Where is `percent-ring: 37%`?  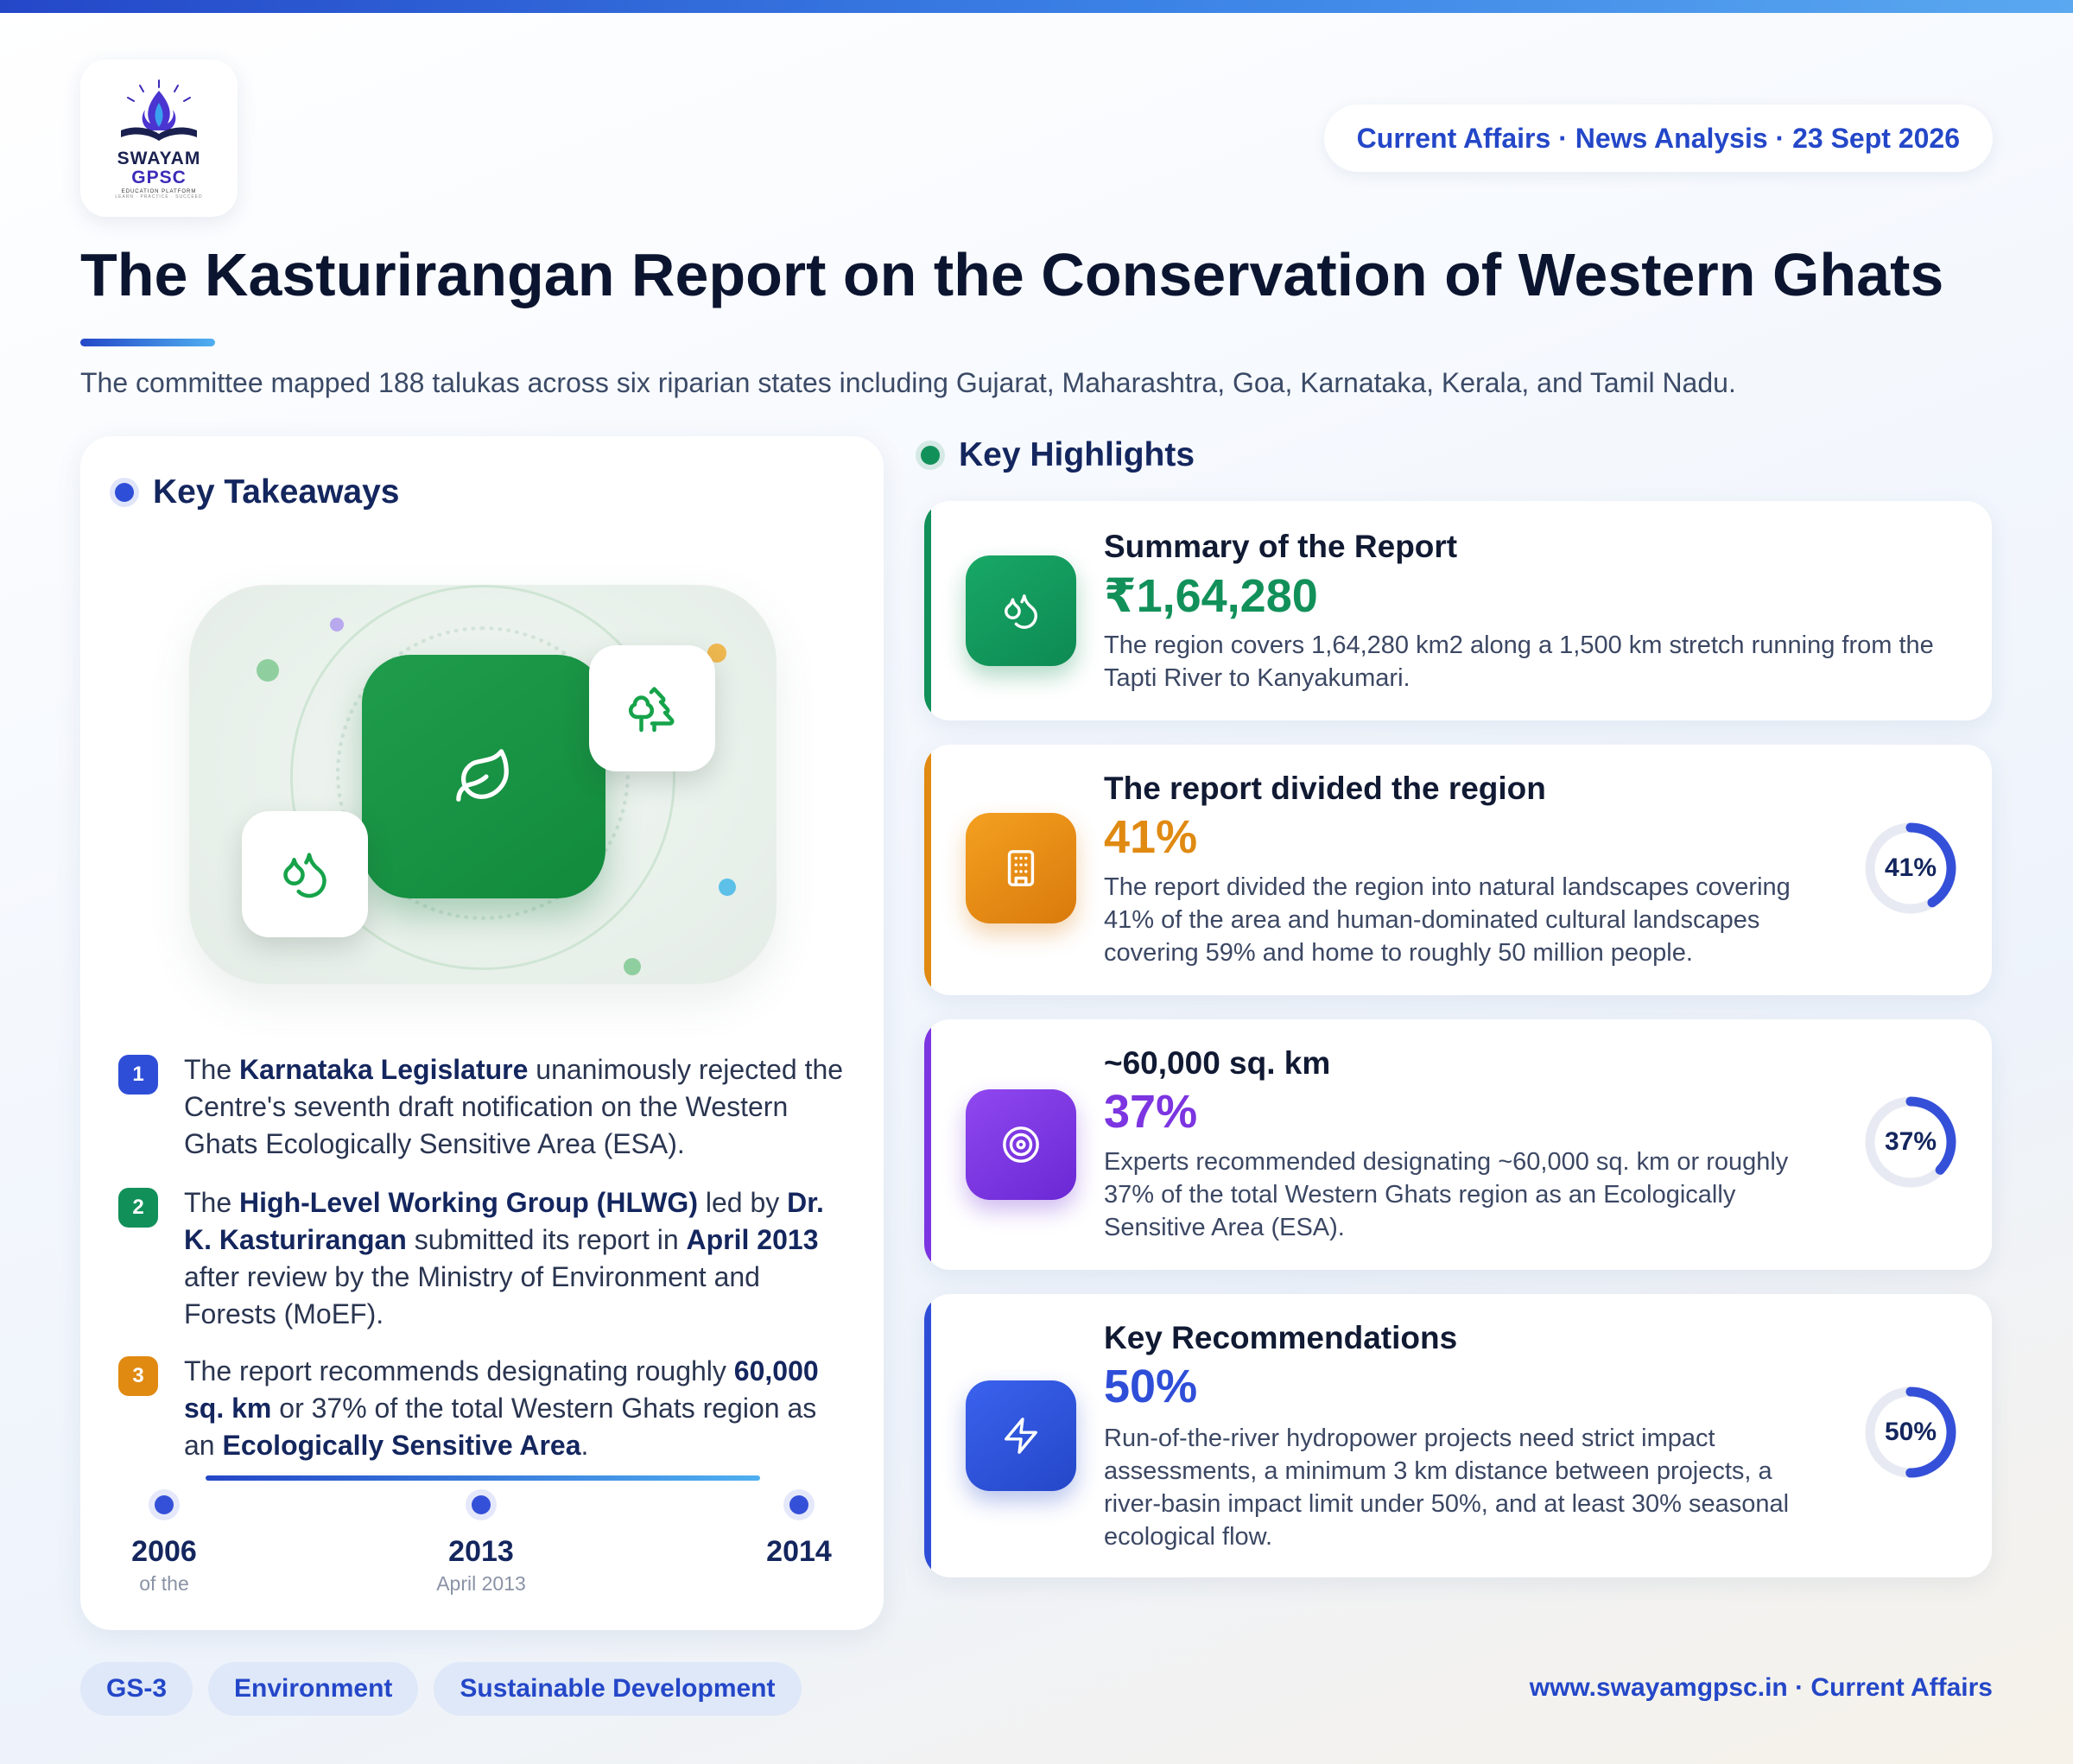
percent-ring: 37% is located at coordinates (1910, 1142).